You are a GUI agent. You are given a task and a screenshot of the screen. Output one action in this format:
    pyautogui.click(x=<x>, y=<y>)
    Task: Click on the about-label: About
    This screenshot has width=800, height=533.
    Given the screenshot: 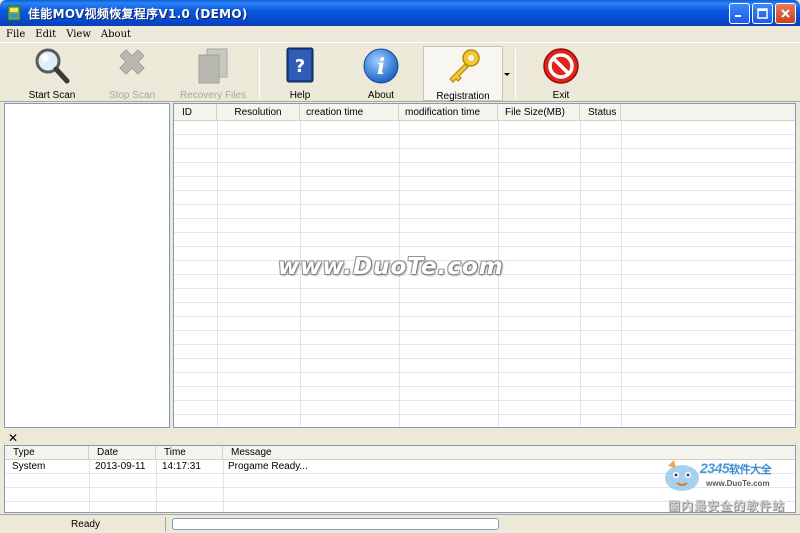 What is the action you would take?
    pyautogui.click(x=381, y=95)
    